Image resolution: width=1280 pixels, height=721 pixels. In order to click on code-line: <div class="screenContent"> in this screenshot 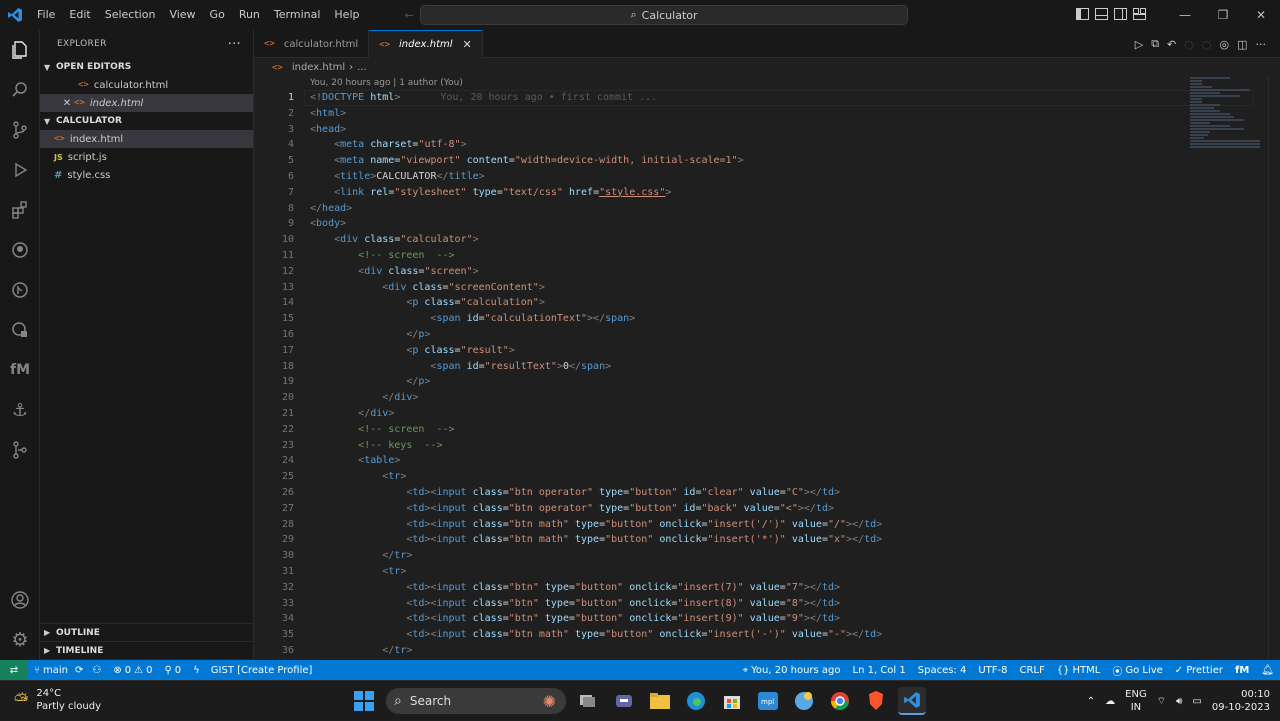, I will do `click(760, 288)`.